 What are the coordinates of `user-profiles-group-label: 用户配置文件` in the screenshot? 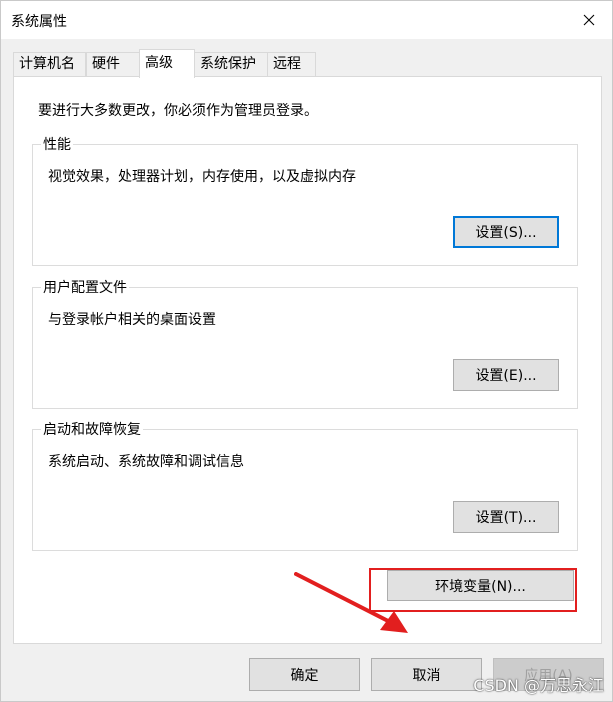 It's located at (85, 287).